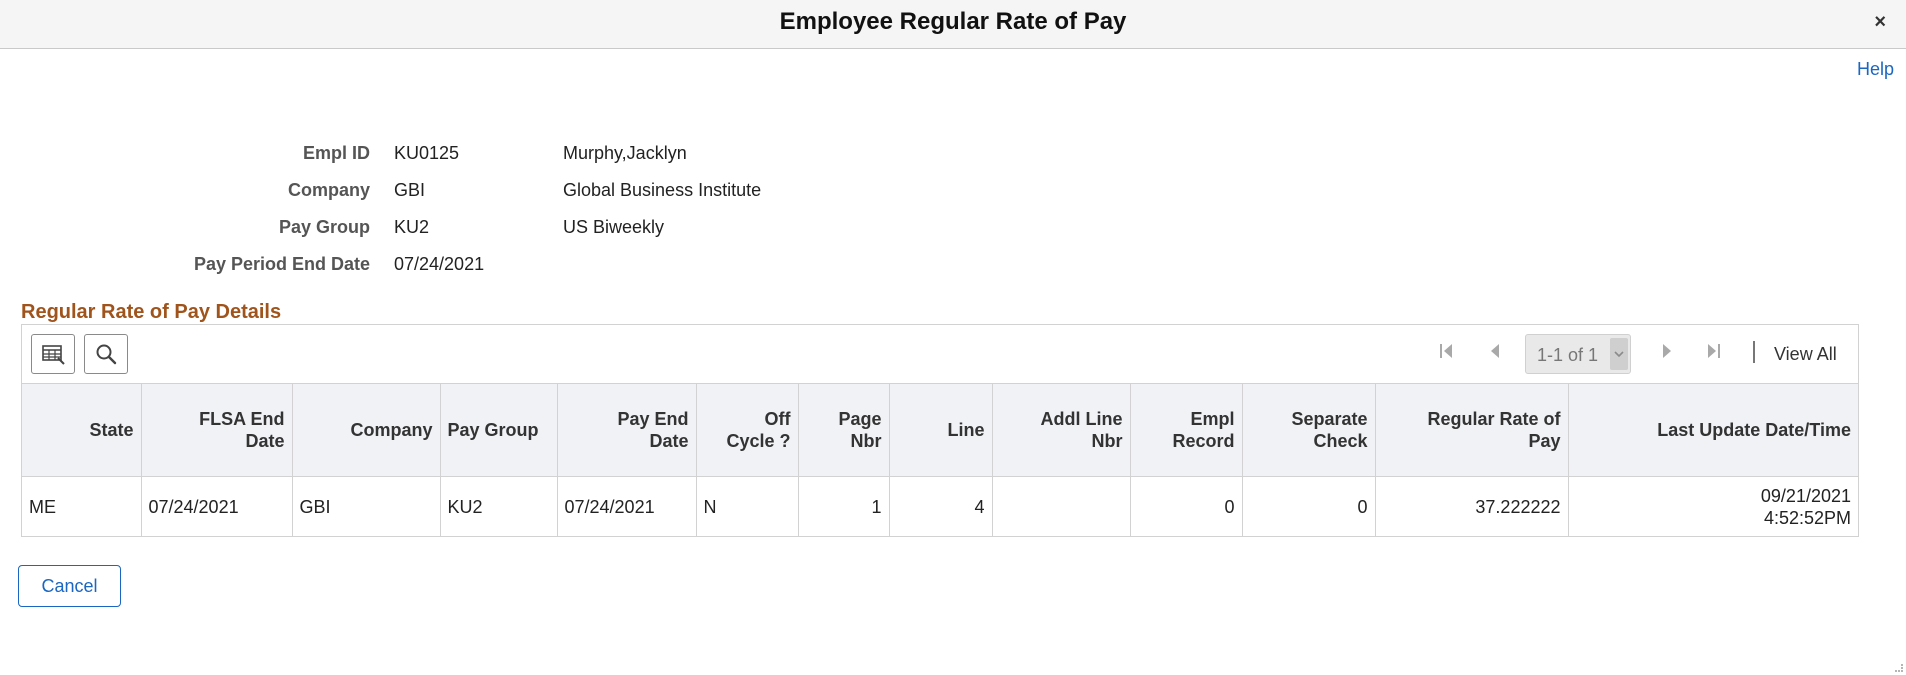 Image resolution: width=1906 pixels, height=675 pixels. What do you see at coordinates (328, 190) in the screenshot?
I see `company-label: Company` at bounding box center [328, 190].